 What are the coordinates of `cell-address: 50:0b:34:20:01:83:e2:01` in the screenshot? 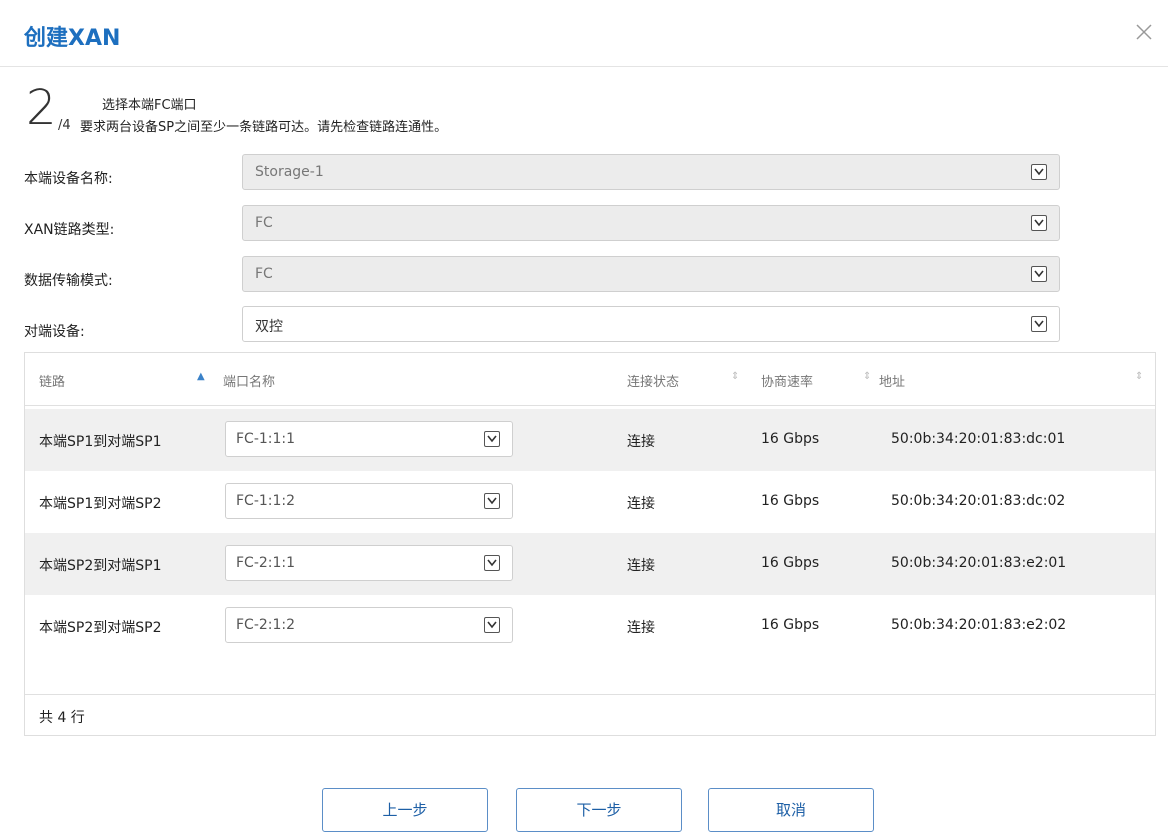 It's located at (979, 563).